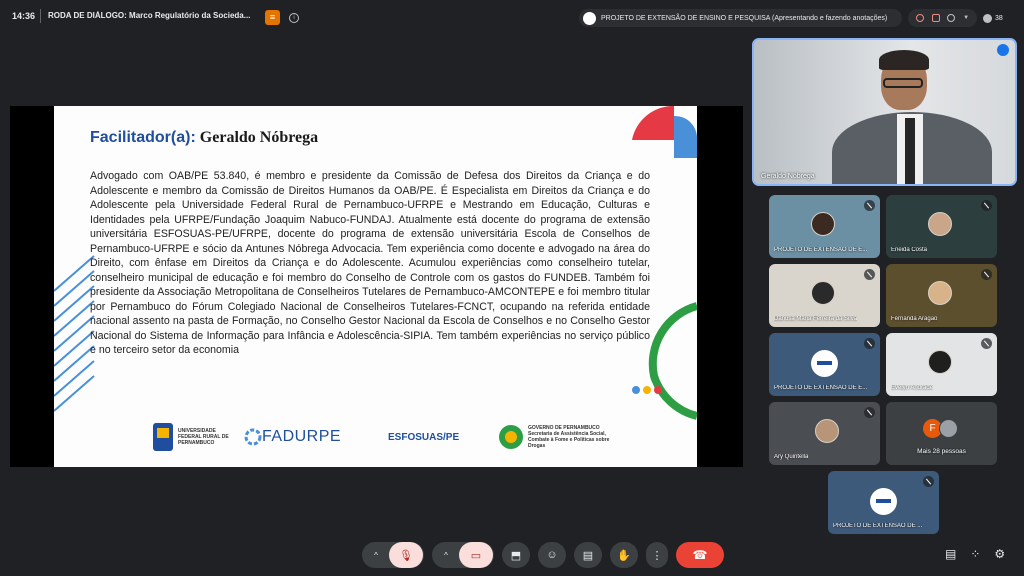 This screenshot has height=576, width=1024. I want to click on deco-stripes, so click(74, 333).